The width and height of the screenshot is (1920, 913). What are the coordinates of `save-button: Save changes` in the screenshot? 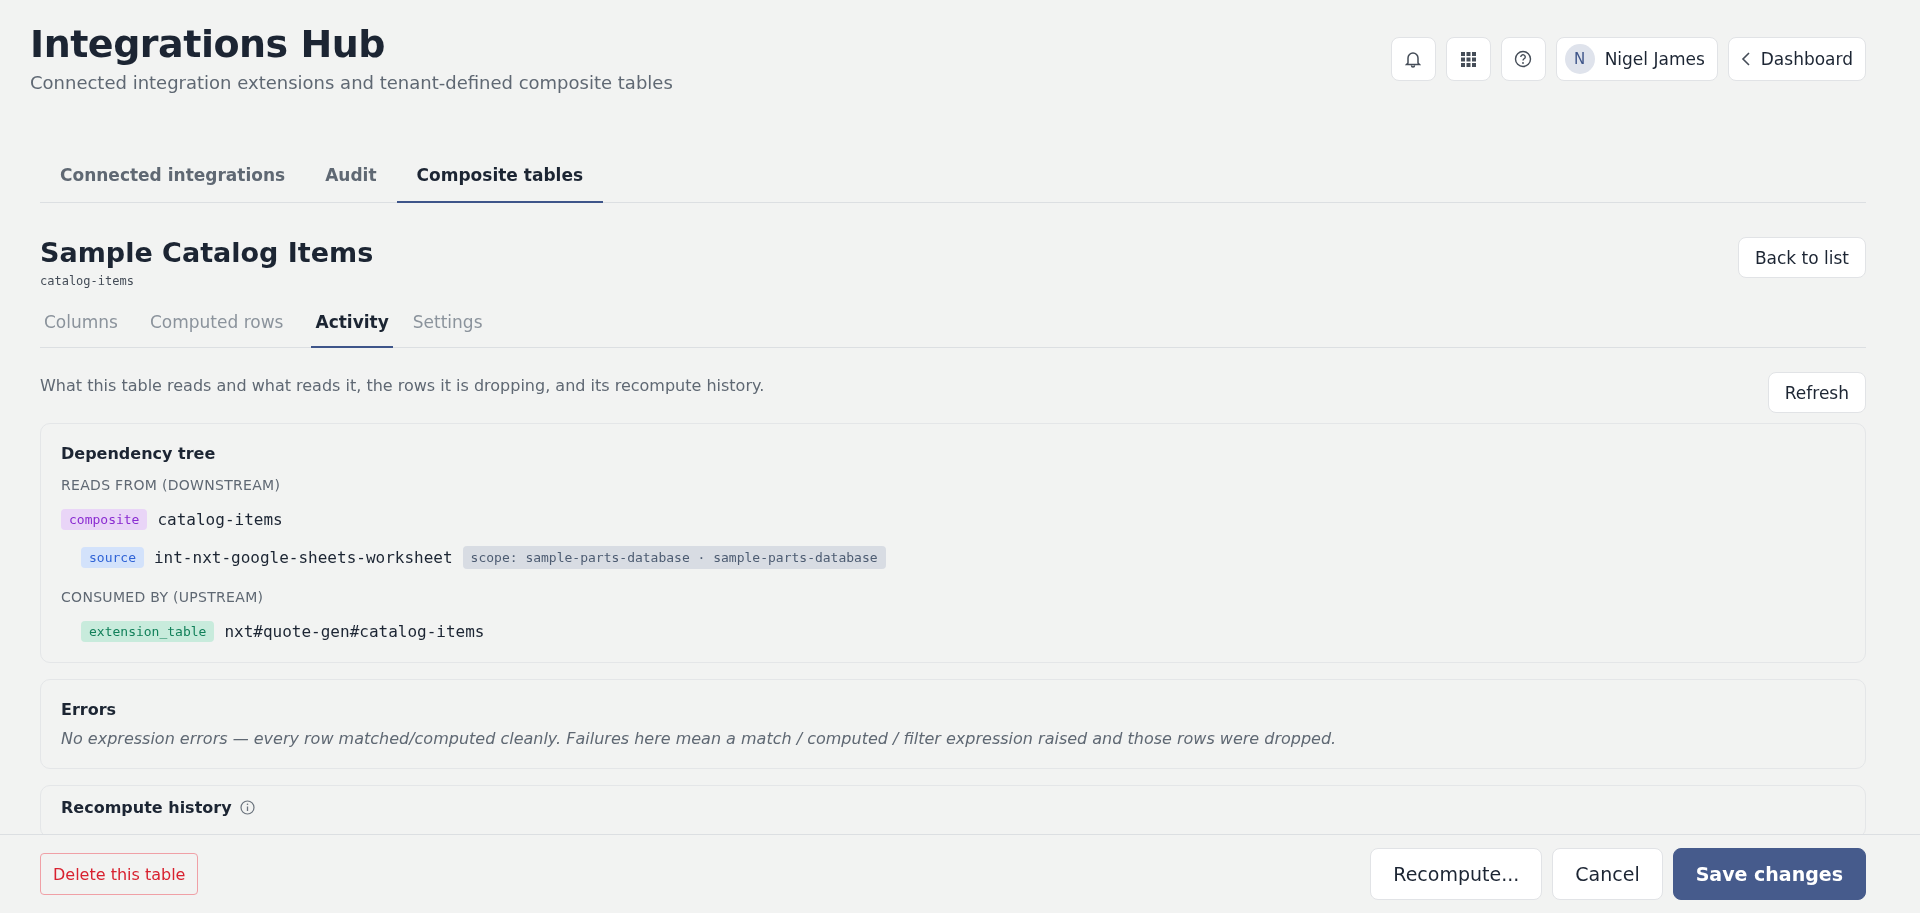 It's located at (1769, 874).